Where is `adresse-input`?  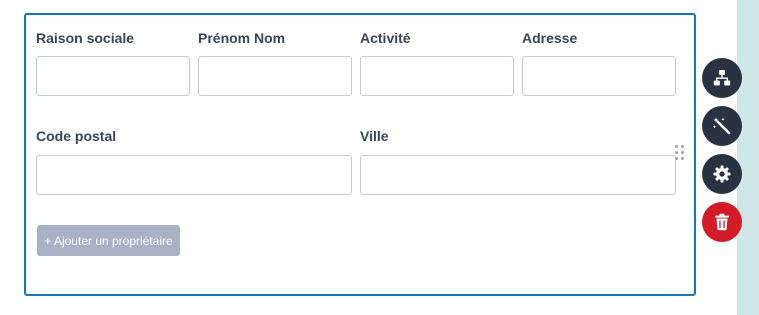 adresse-input is located at coordinates (599, 76).